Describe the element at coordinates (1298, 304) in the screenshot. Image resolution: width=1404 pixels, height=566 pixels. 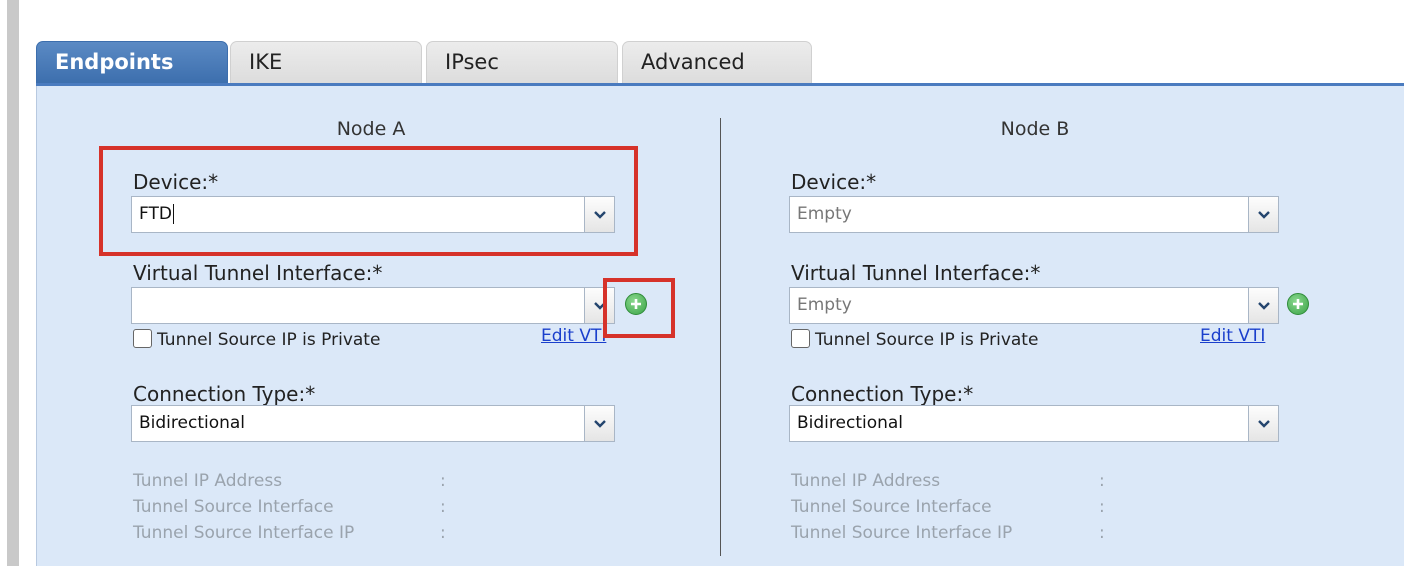
I see `add-vti-icon` at that location.